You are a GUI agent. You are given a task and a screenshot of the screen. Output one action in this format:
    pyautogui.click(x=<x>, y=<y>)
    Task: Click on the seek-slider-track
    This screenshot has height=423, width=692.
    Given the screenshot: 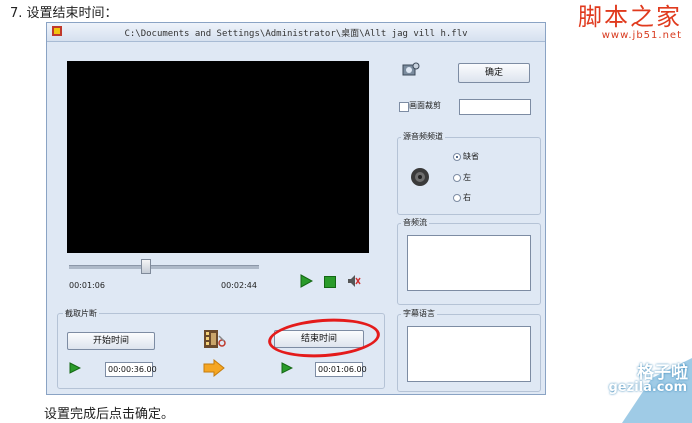 What is the action you would take?
    pyautogui.click(x=164, y=267)
    